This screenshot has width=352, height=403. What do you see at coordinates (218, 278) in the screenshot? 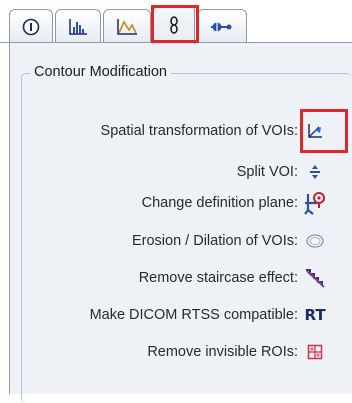
I see `remove-staircase-label: Remove staircase effect:` at bounding box center [218, 278].